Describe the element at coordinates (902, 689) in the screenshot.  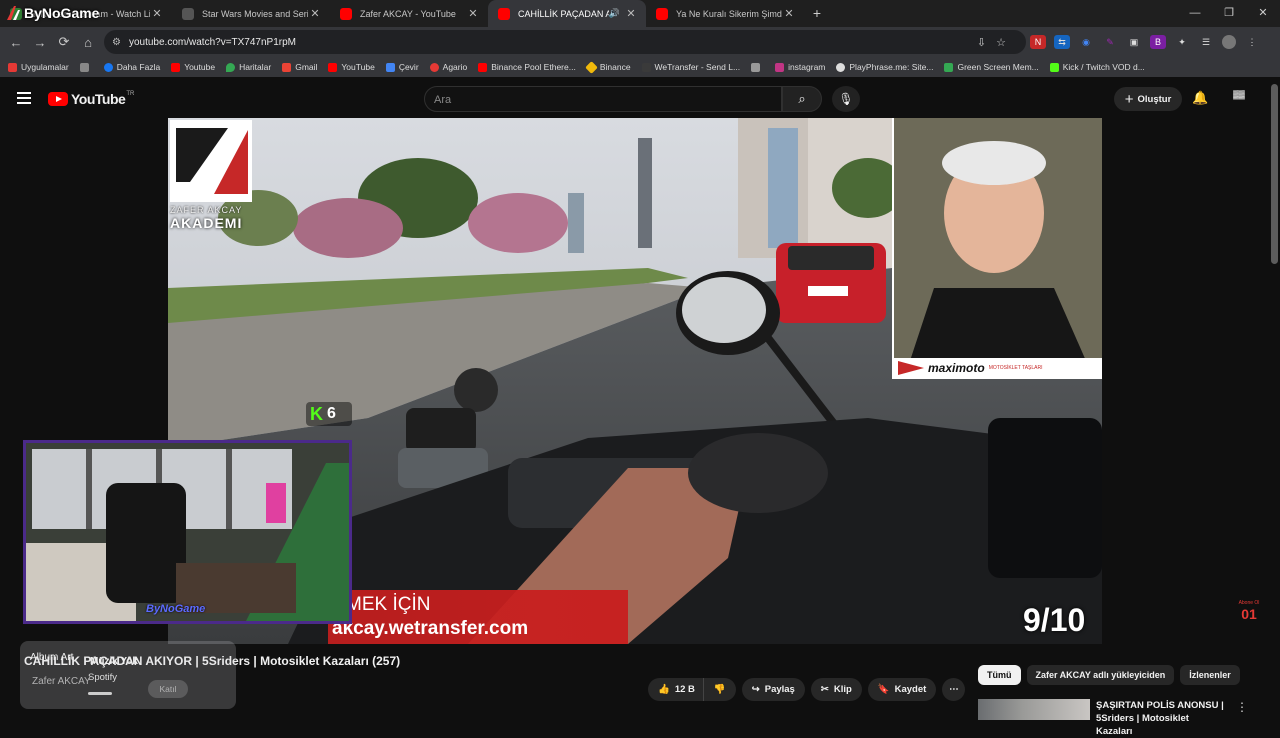
I see `save-button: 🔖 Kaydet` at that location.